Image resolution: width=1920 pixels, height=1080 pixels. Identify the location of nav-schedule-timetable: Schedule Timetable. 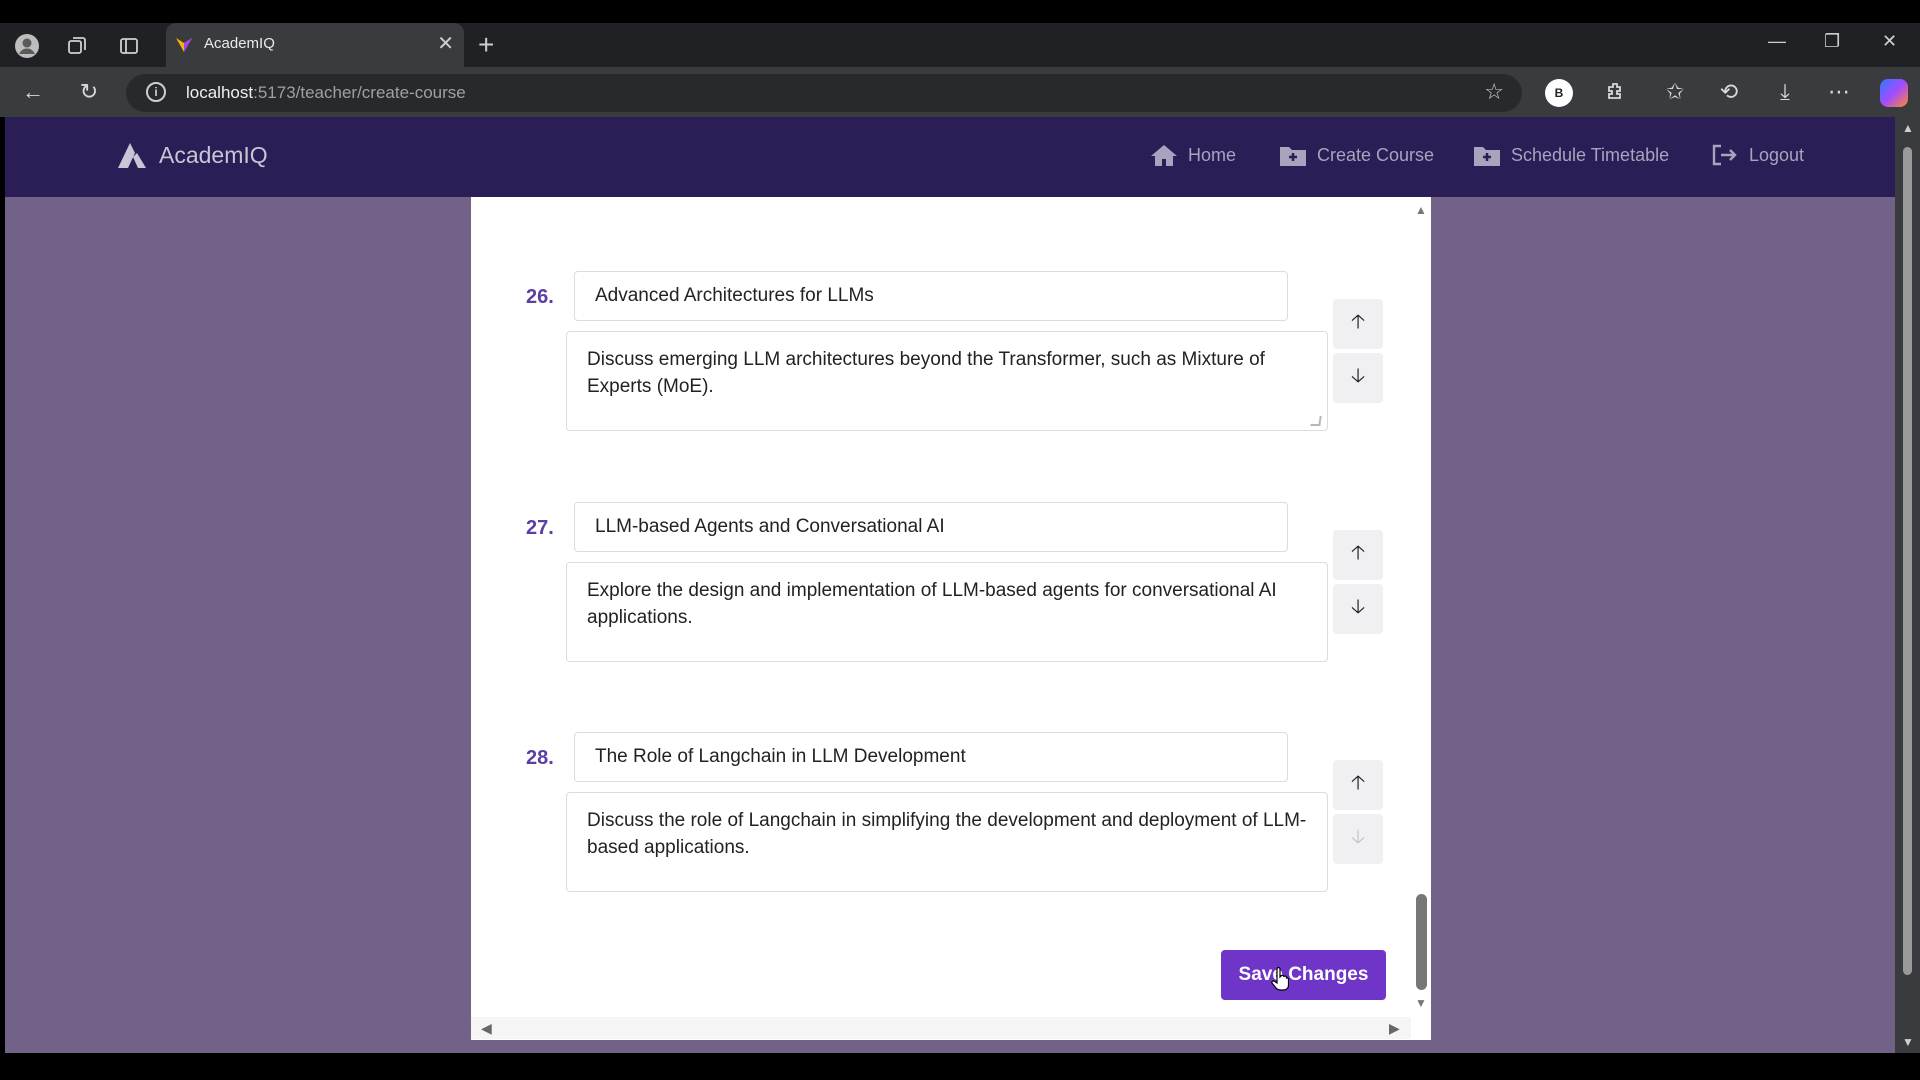
(1571, 155).